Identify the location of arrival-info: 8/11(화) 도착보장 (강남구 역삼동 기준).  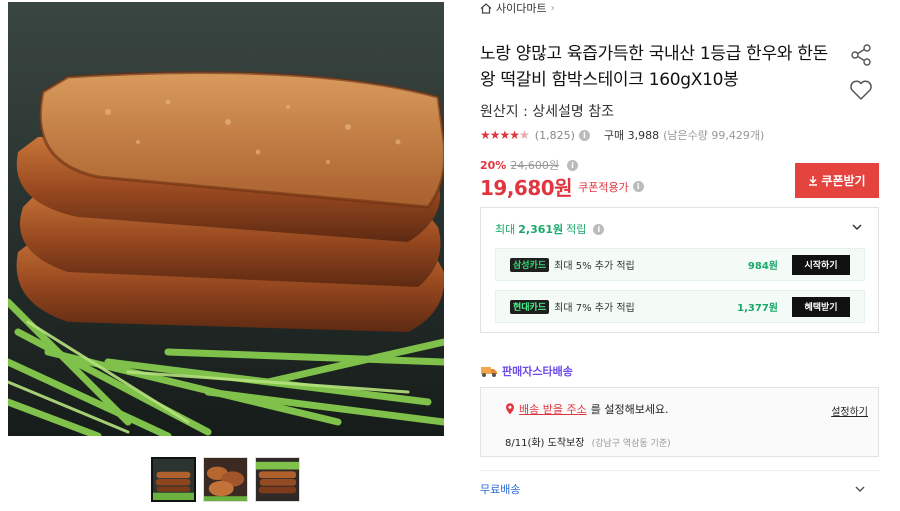
(588, 441).